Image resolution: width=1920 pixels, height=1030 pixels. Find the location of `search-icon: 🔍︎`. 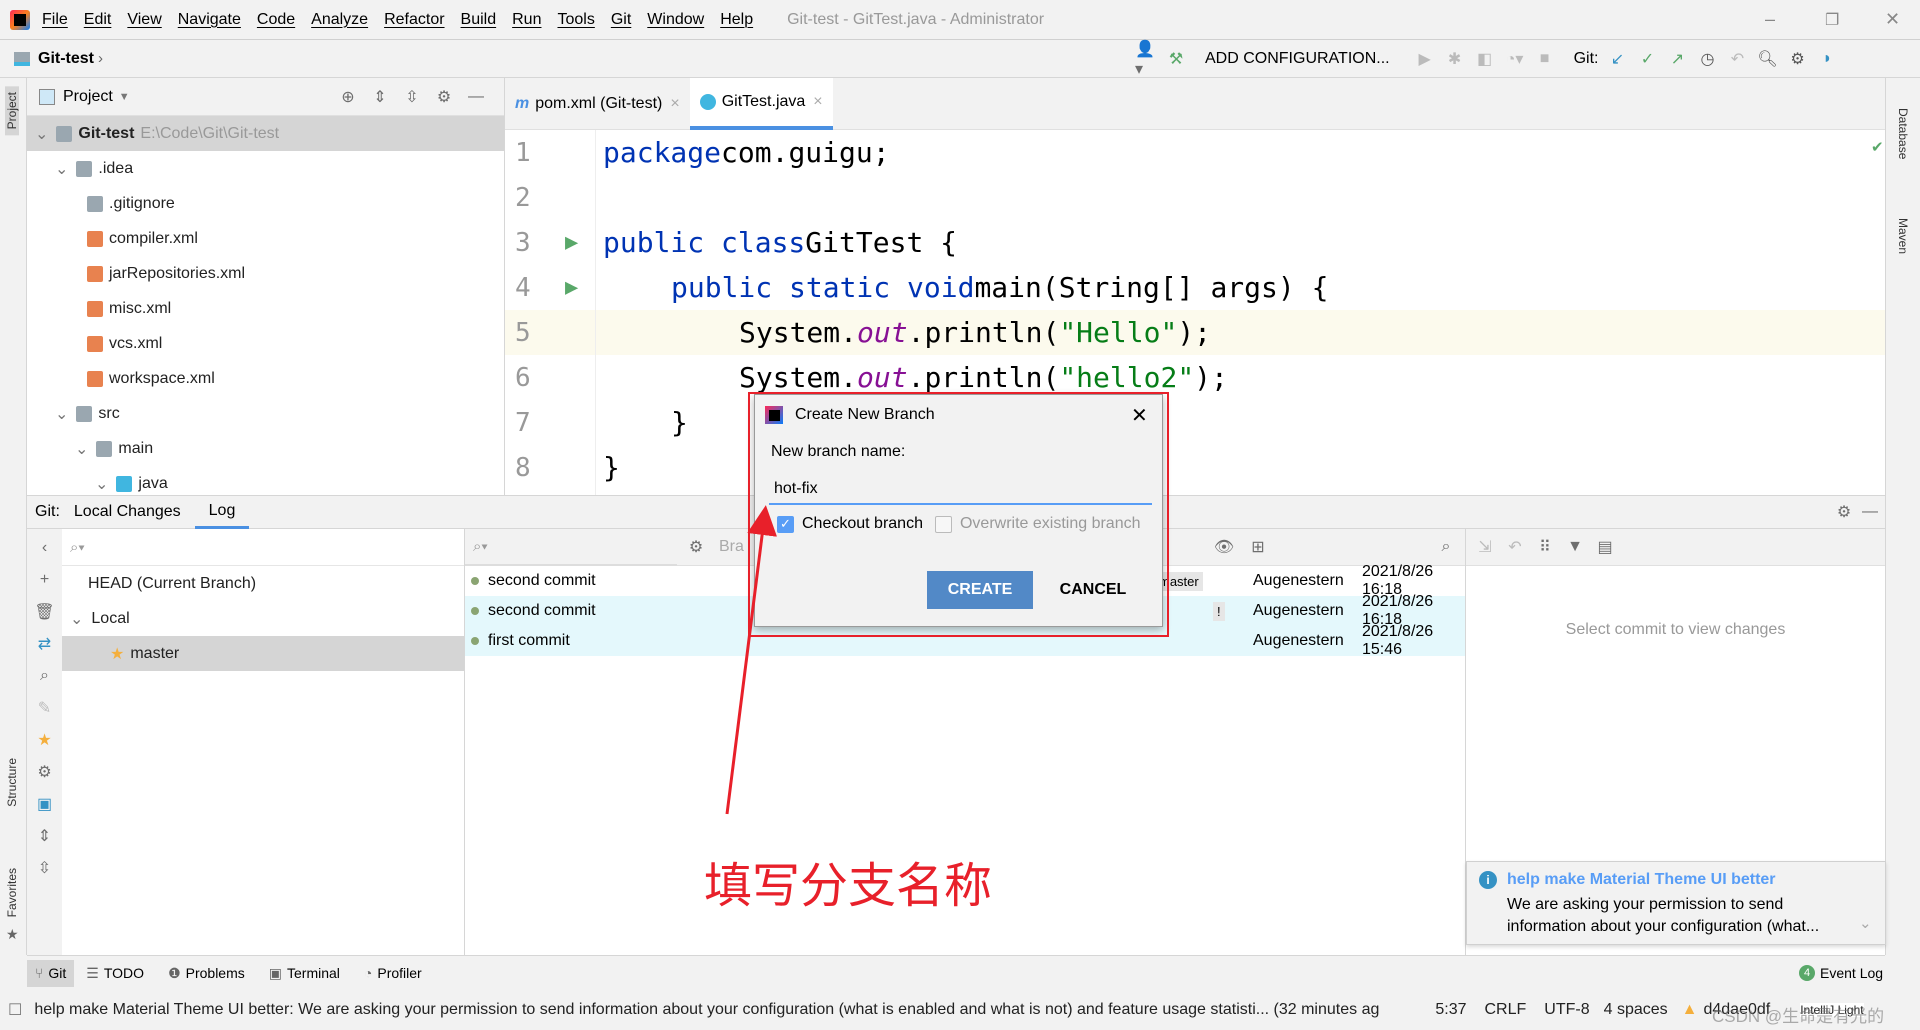

search-icon: 🔍︎ is located at coordinates (1767, 59).